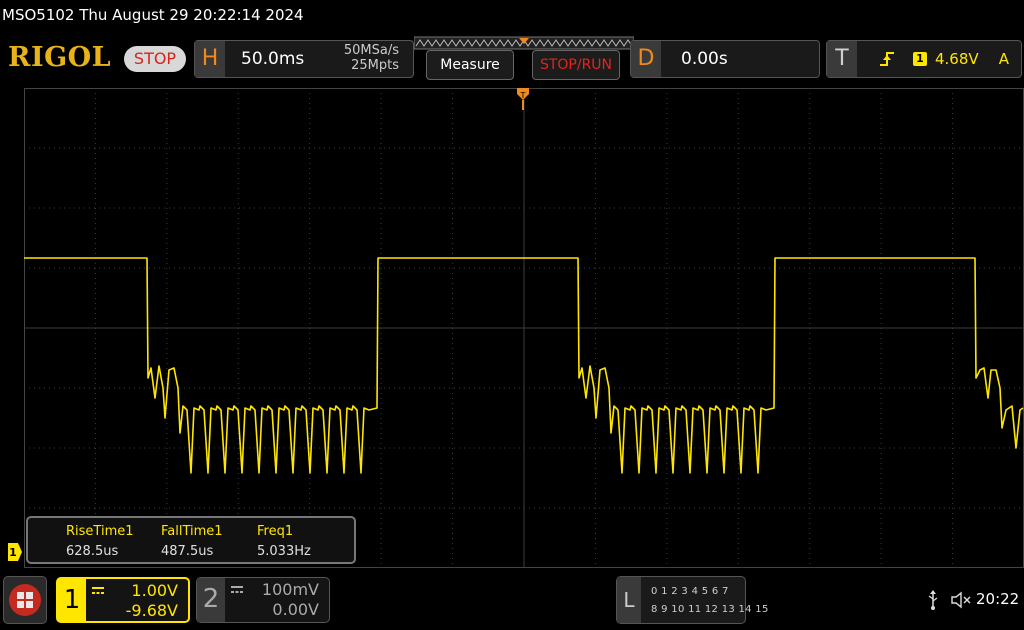 Image resolution: width=1024 pixels, height=630 pixels. Describe the element at coordinates (961, 600) in the screenshot. I see `speaker-muted-icon` at that location.